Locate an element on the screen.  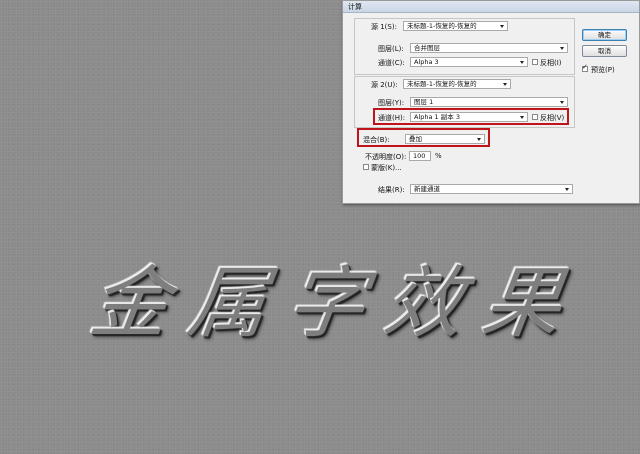
highlight-blending-row is located at coordinates (423, 137).